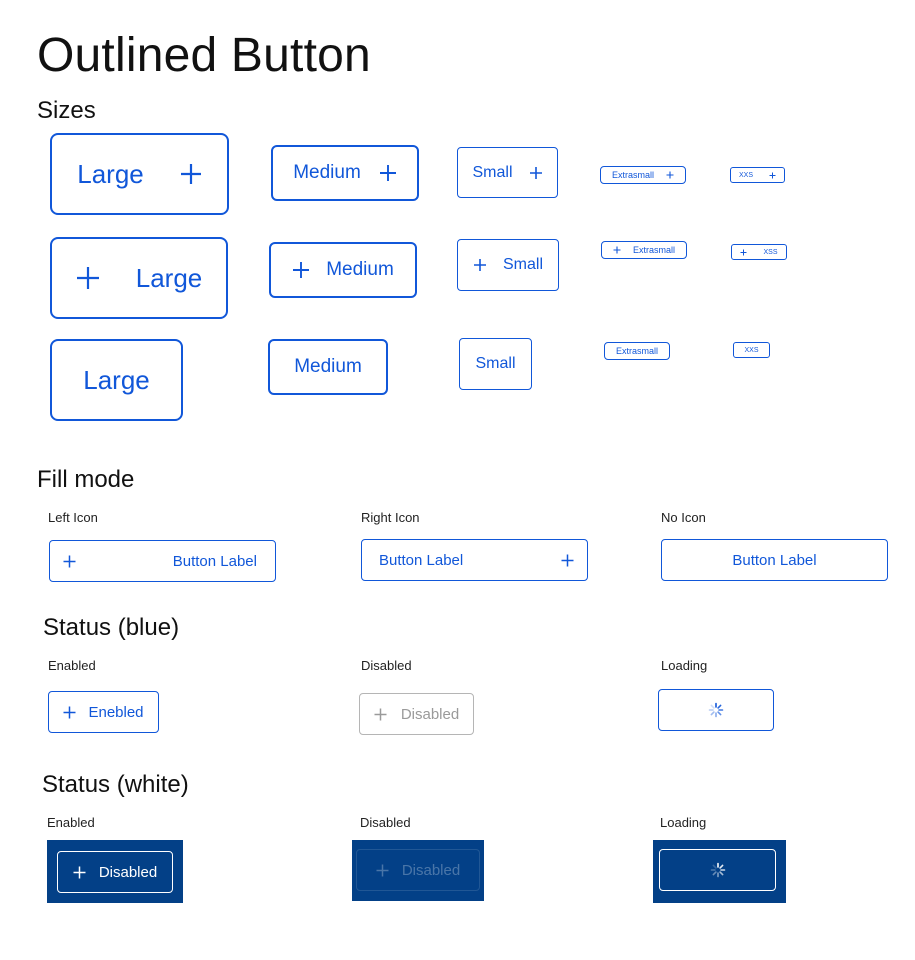 This screenshot has height=960, width=915. Describe the element at coordinates (111, 627) in the screenshot. I see `section-title-status-blue: Status (blue)` at that location.